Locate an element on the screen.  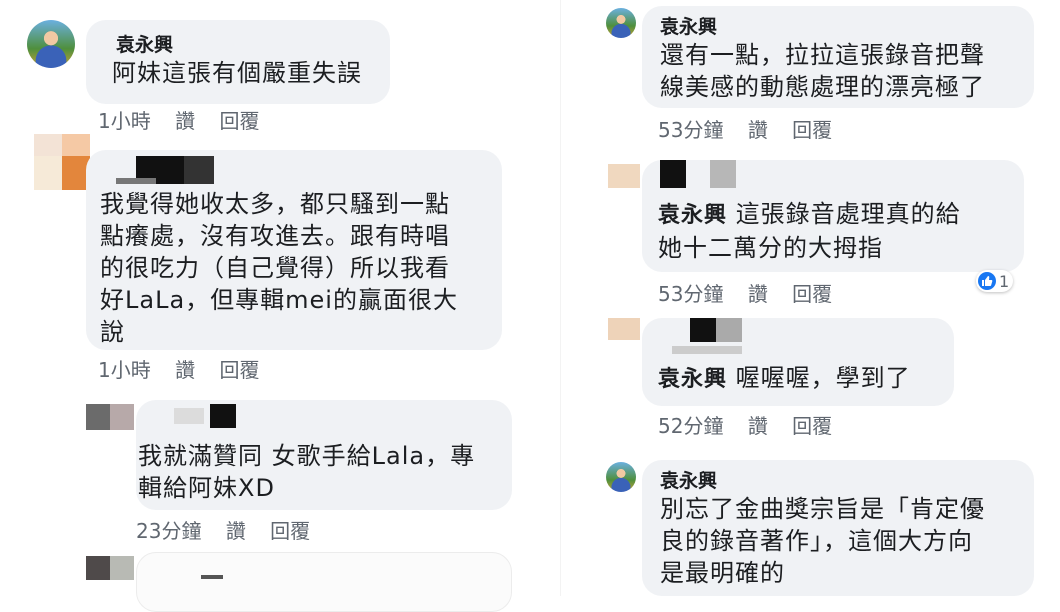
comment-bubble: 我就滿贊同 女歌手給Lala，專 輯給阿妹XD is located at coordinates (324, 455).